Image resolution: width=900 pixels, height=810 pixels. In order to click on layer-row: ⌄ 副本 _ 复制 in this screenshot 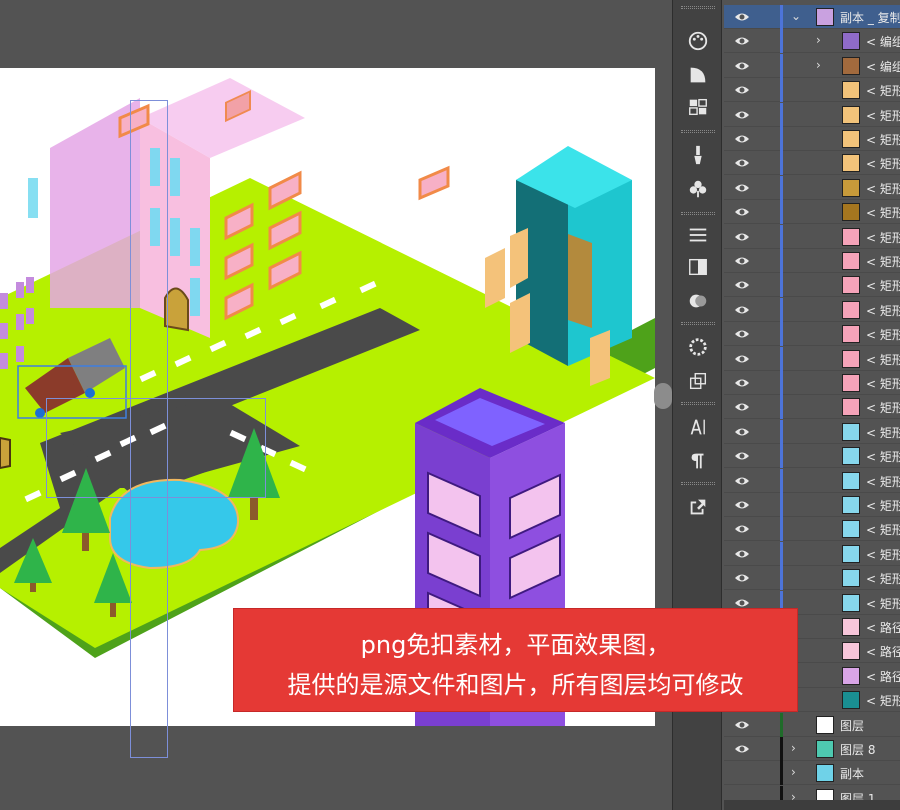, I will do `click(812, 17)`.